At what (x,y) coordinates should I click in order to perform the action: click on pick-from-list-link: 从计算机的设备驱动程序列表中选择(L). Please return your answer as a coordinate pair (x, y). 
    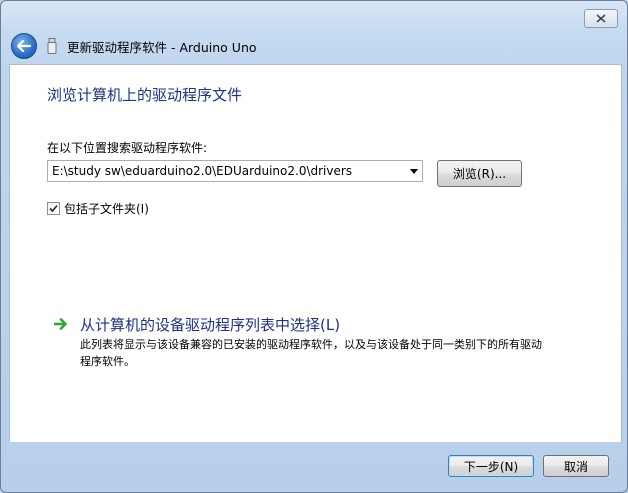
    Looking at the image, I should click on (210, 324).